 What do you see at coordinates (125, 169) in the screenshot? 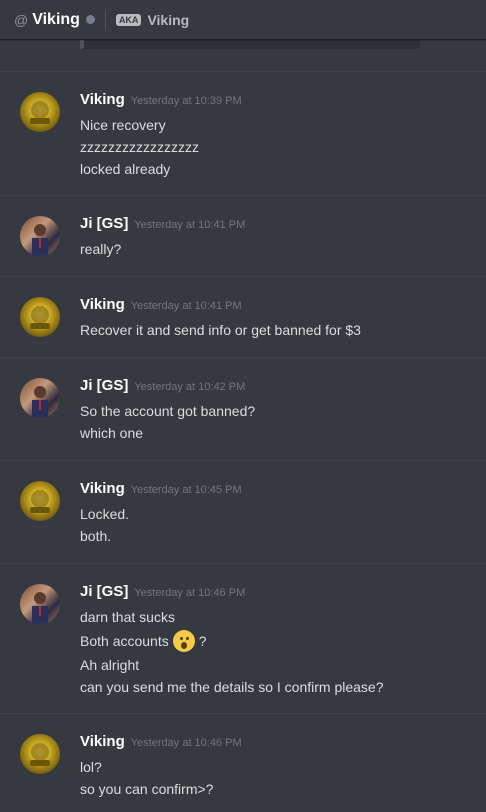
I see `message-line: locked already` at bounding box center [125, 169].